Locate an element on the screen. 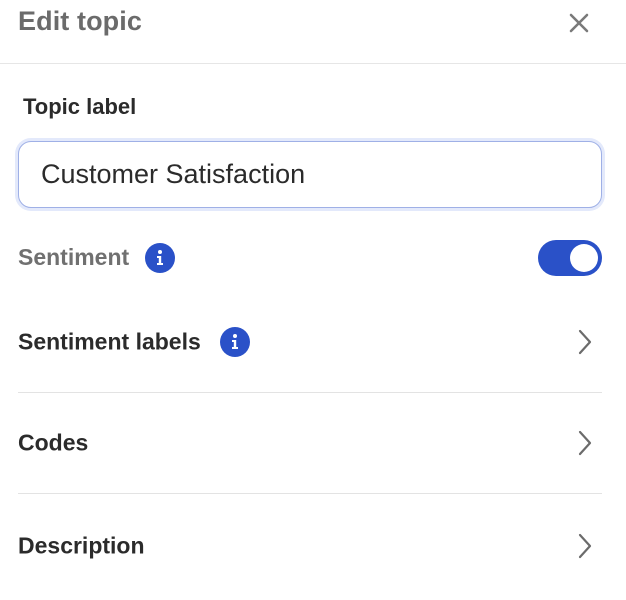 This screenshot has height=600, width=626. close-icon is located at coordinates (579, 23).